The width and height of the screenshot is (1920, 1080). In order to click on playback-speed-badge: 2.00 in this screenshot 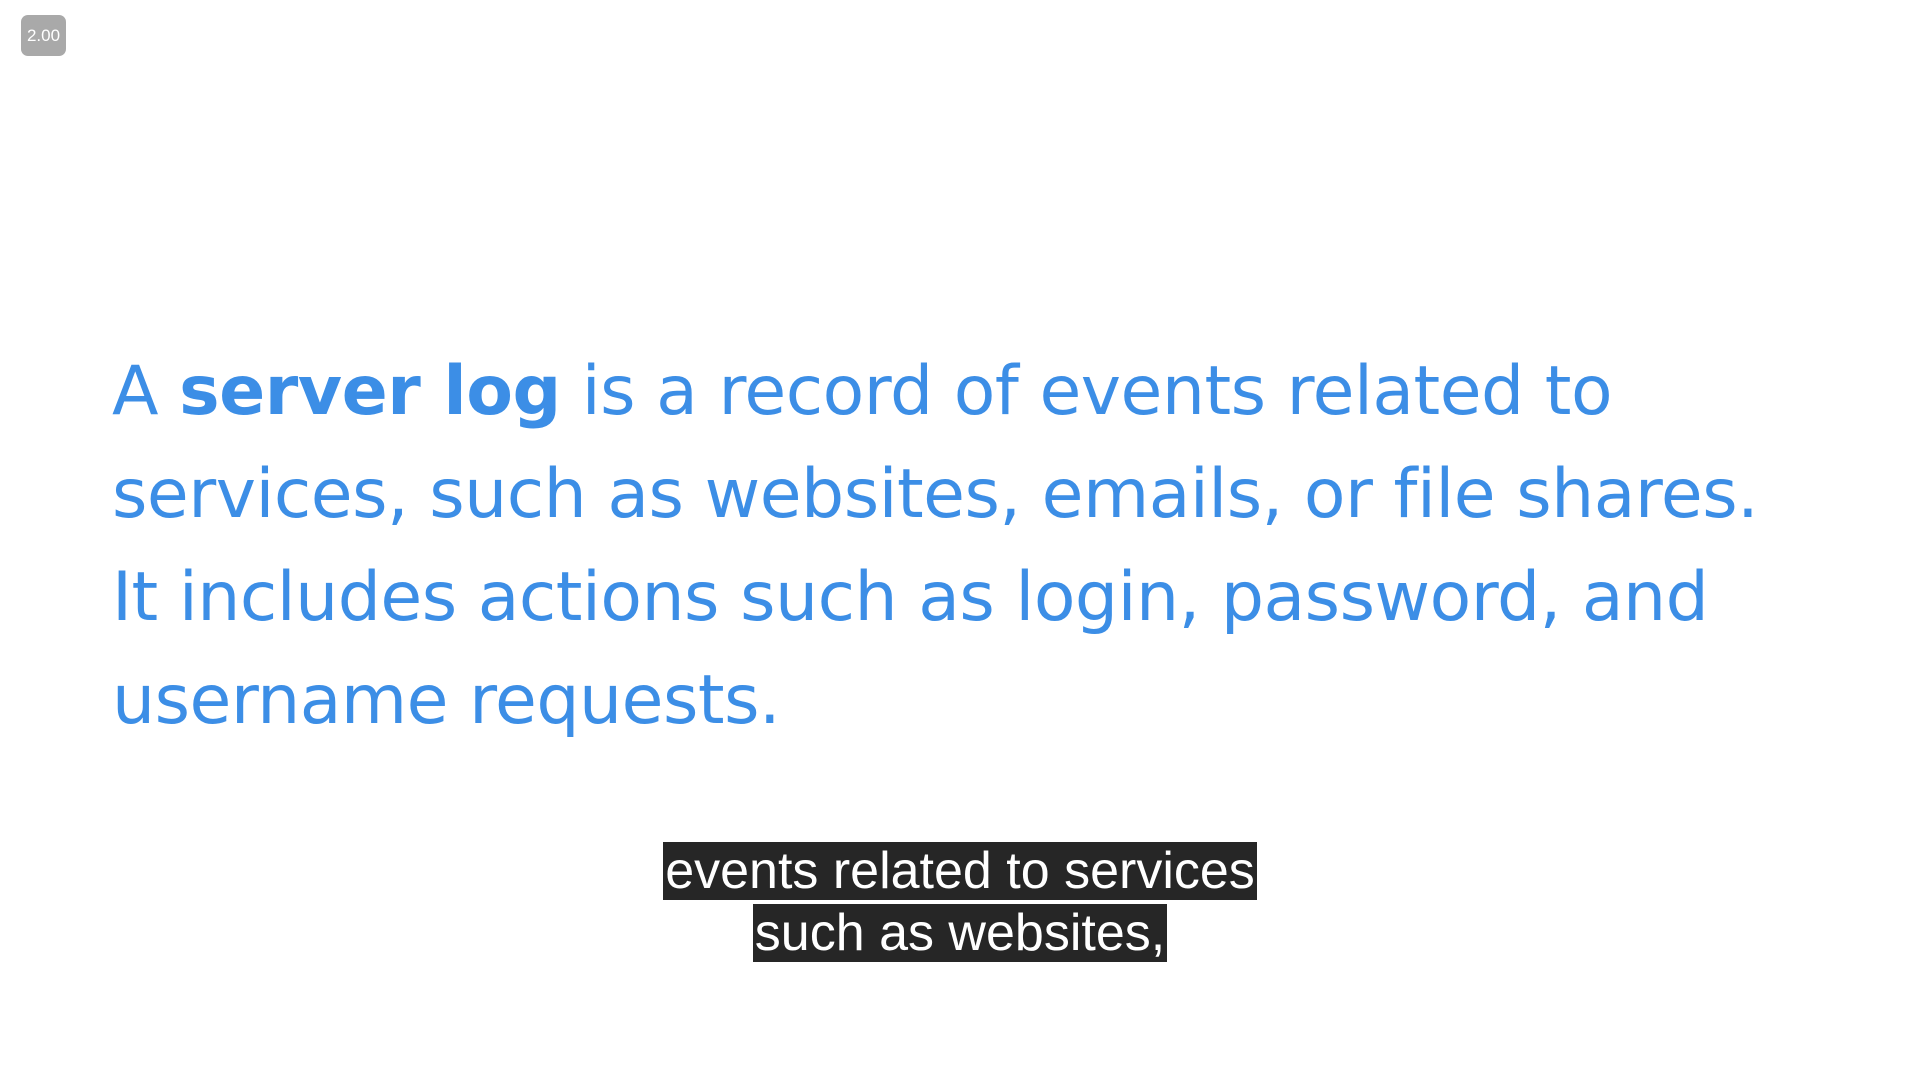, I will do `click(43, 35)`.